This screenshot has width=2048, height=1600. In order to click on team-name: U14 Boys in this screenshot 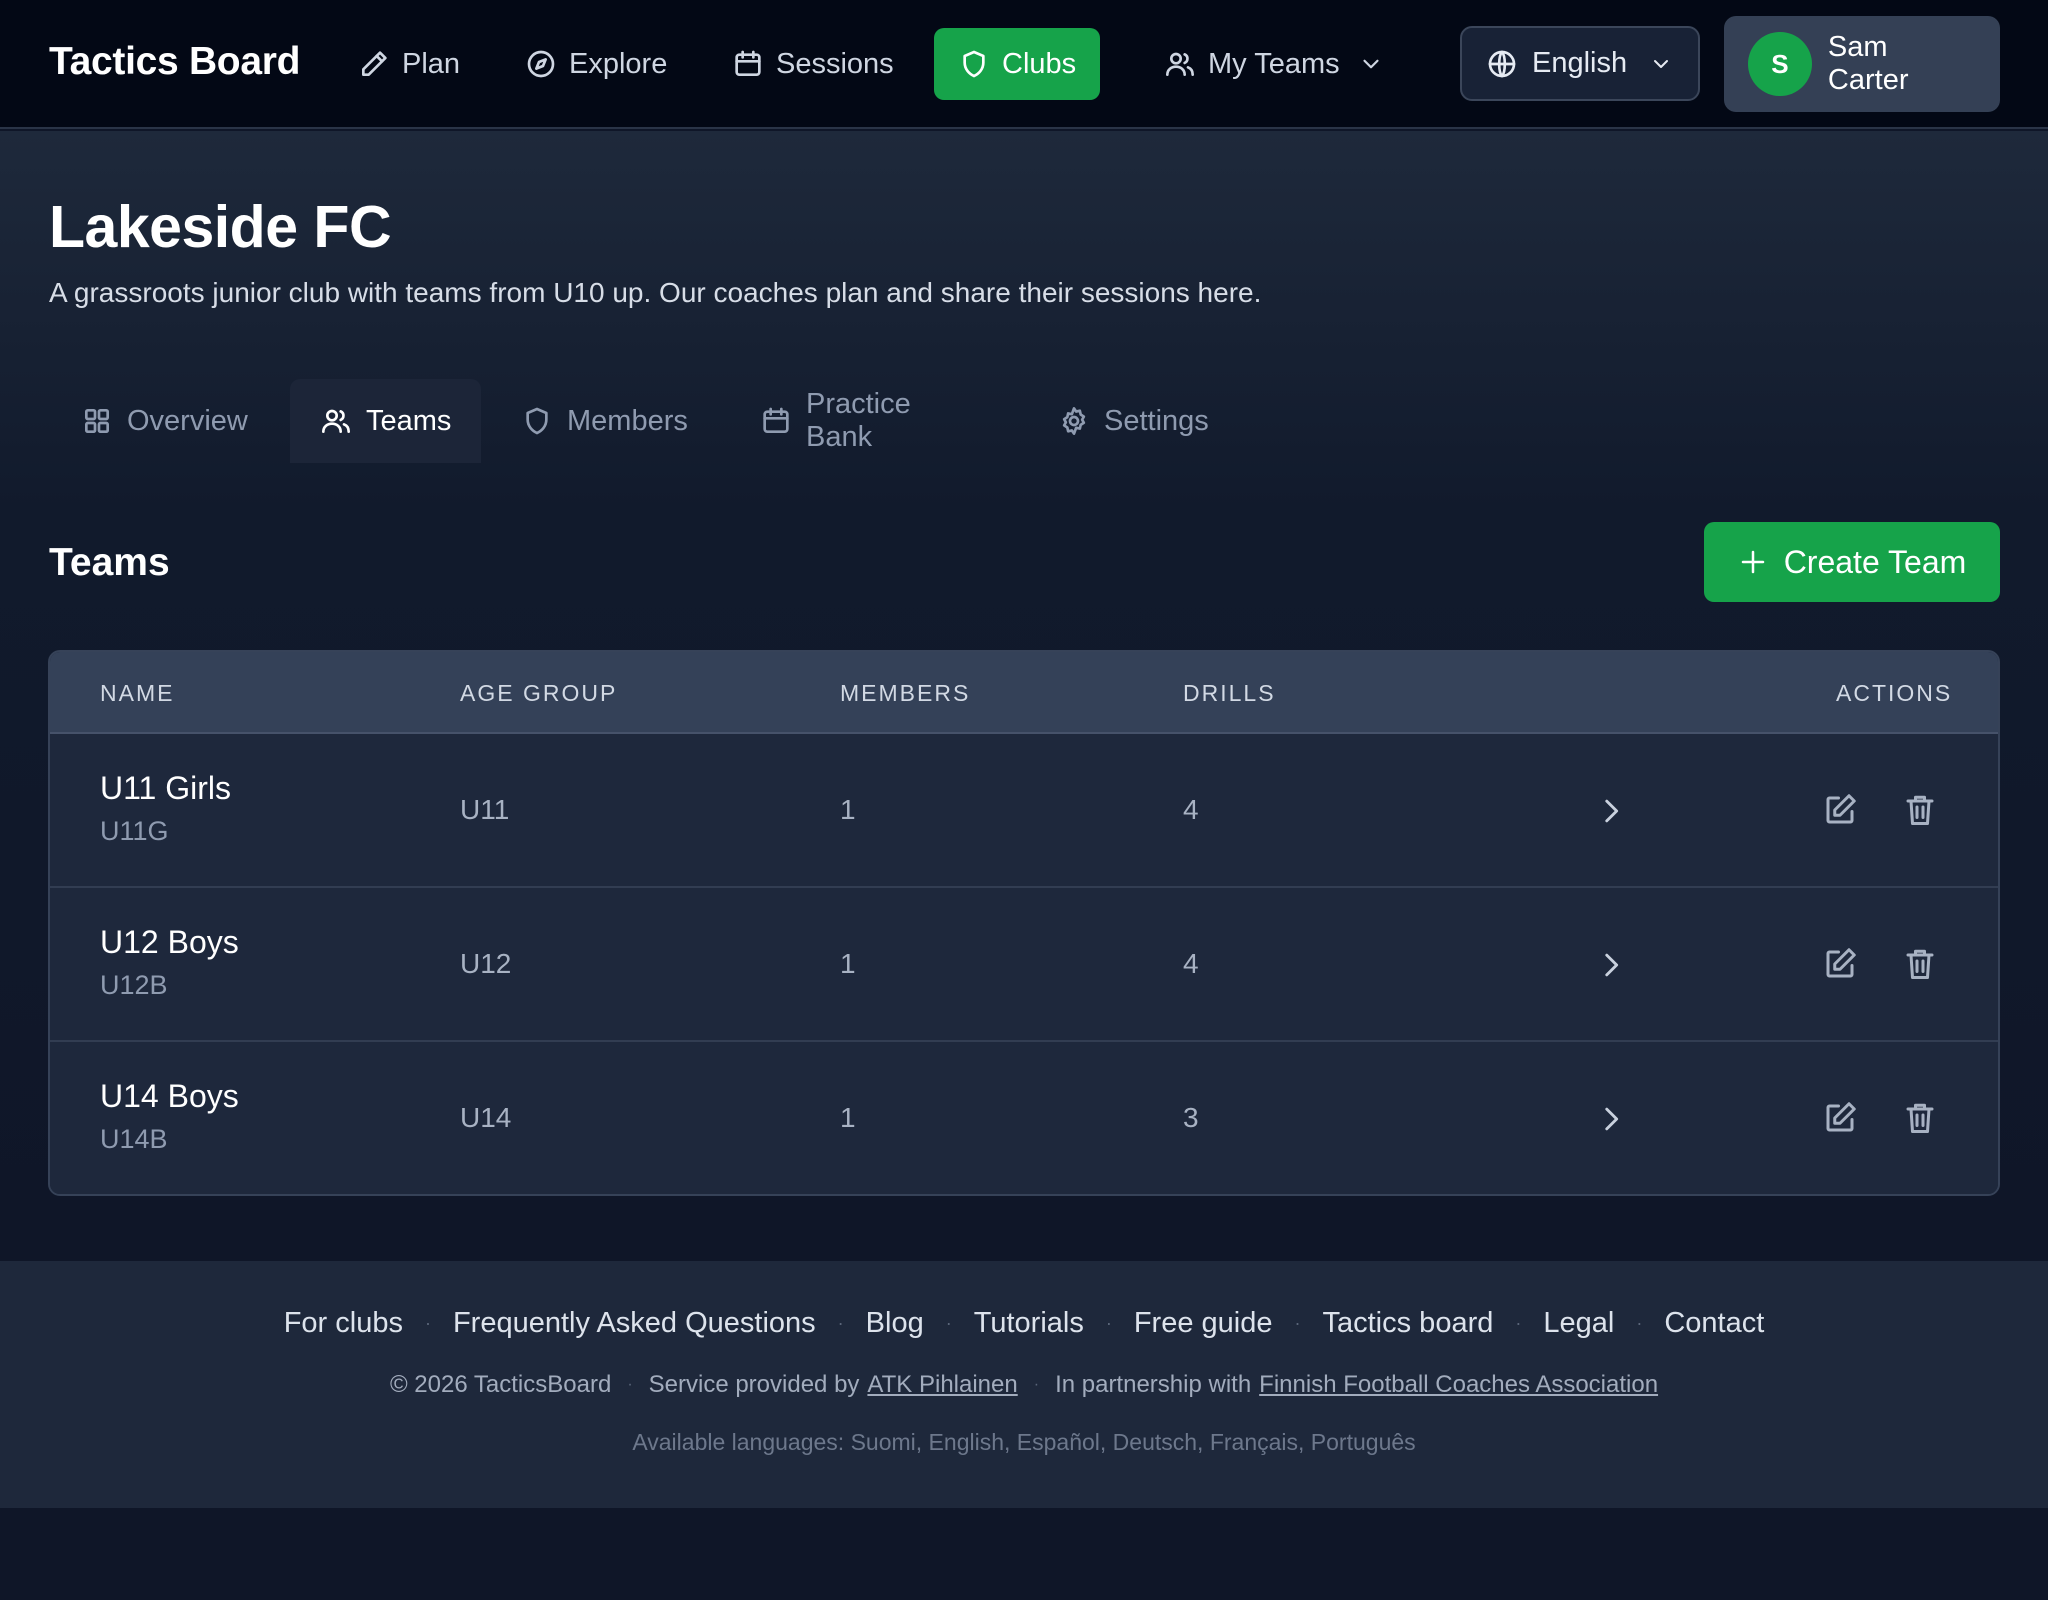, I will do `click(169, 1096)`.